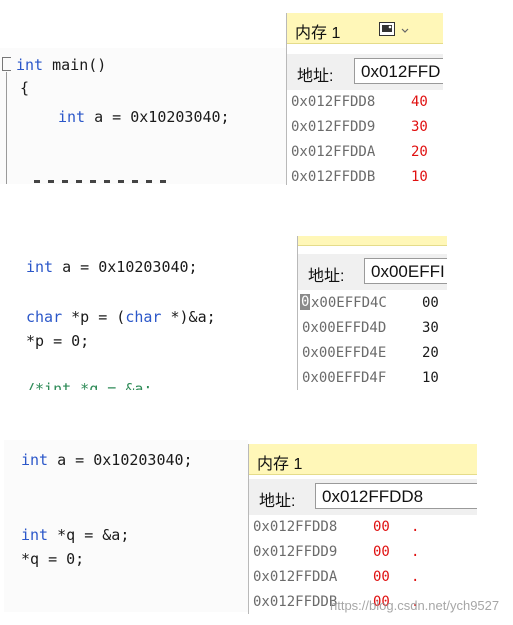 This screenshot has width=513, height=625. I want to click on watermark: https://blog.csdn.net/ych9527, so click(415, 605).